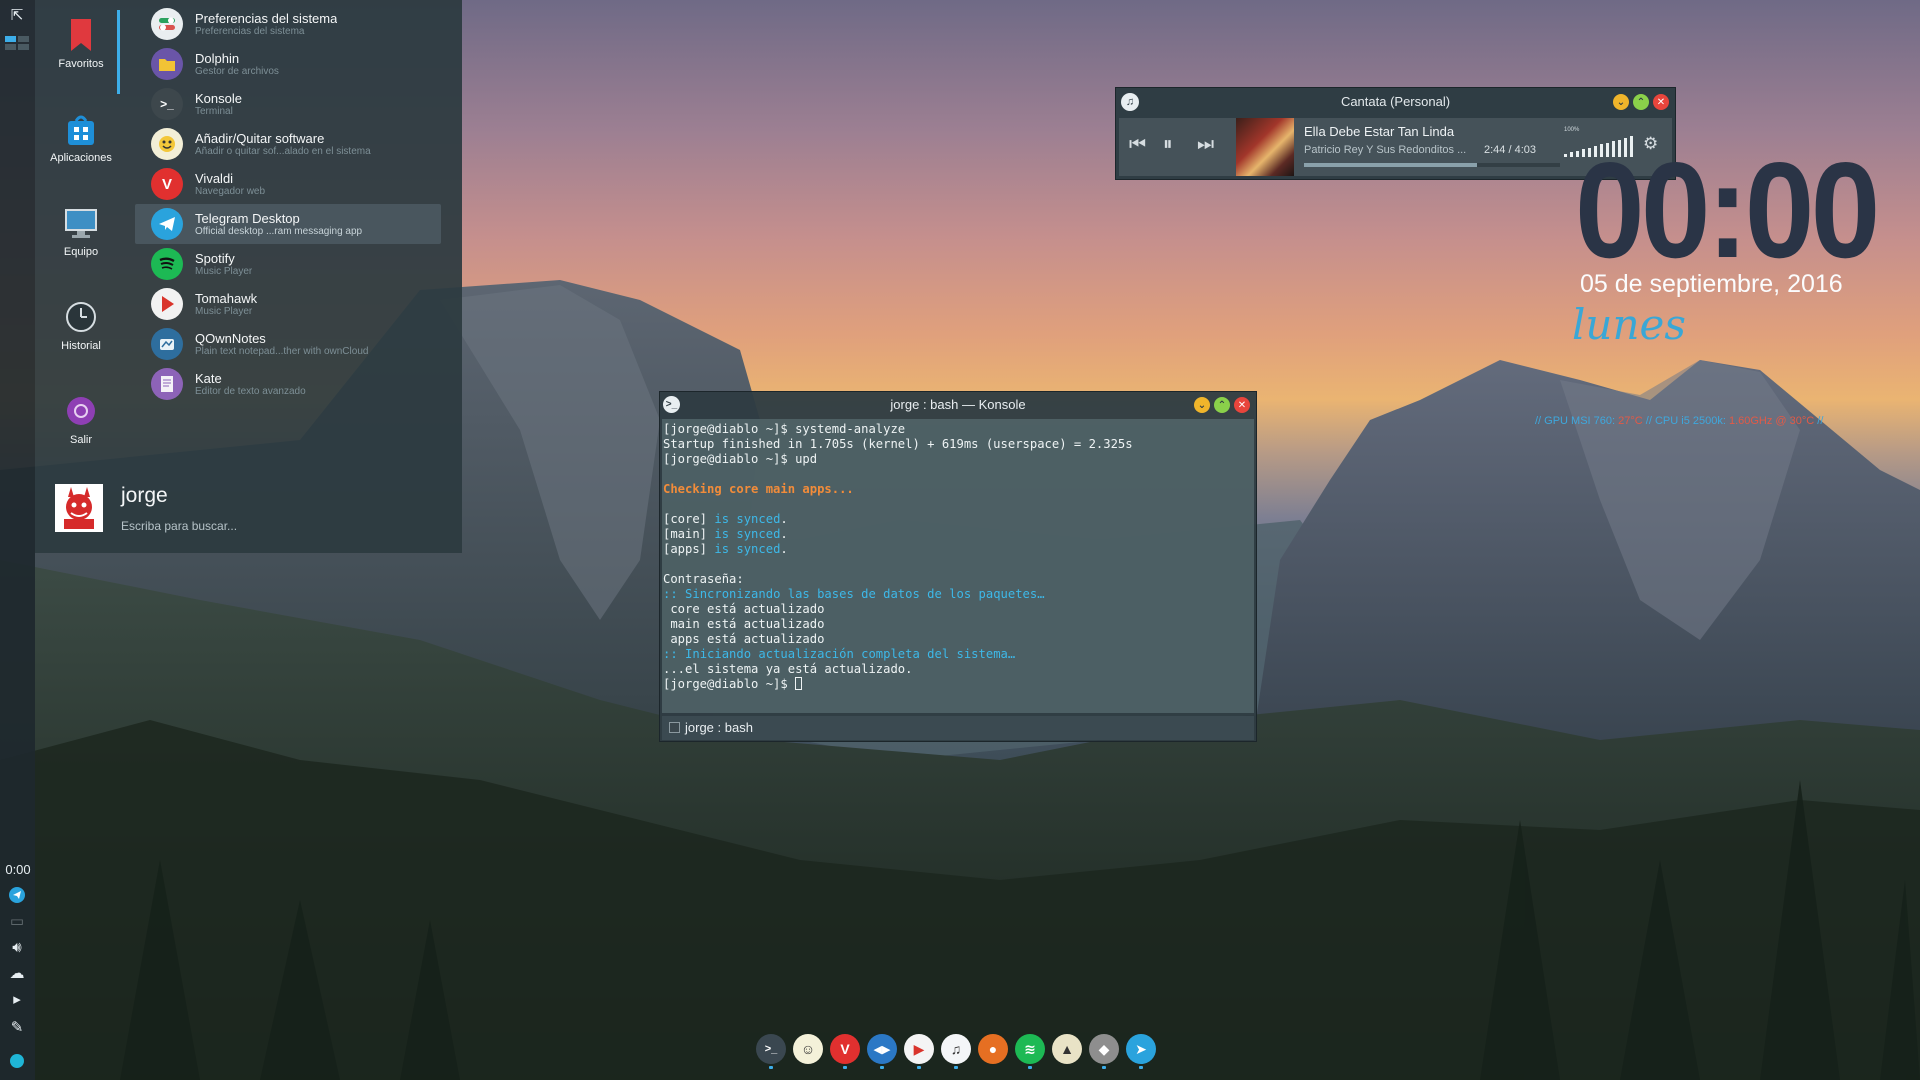 This screenshot has width=1920, height=1080. I want to click on tomahawk-icon, so click(167, 304).